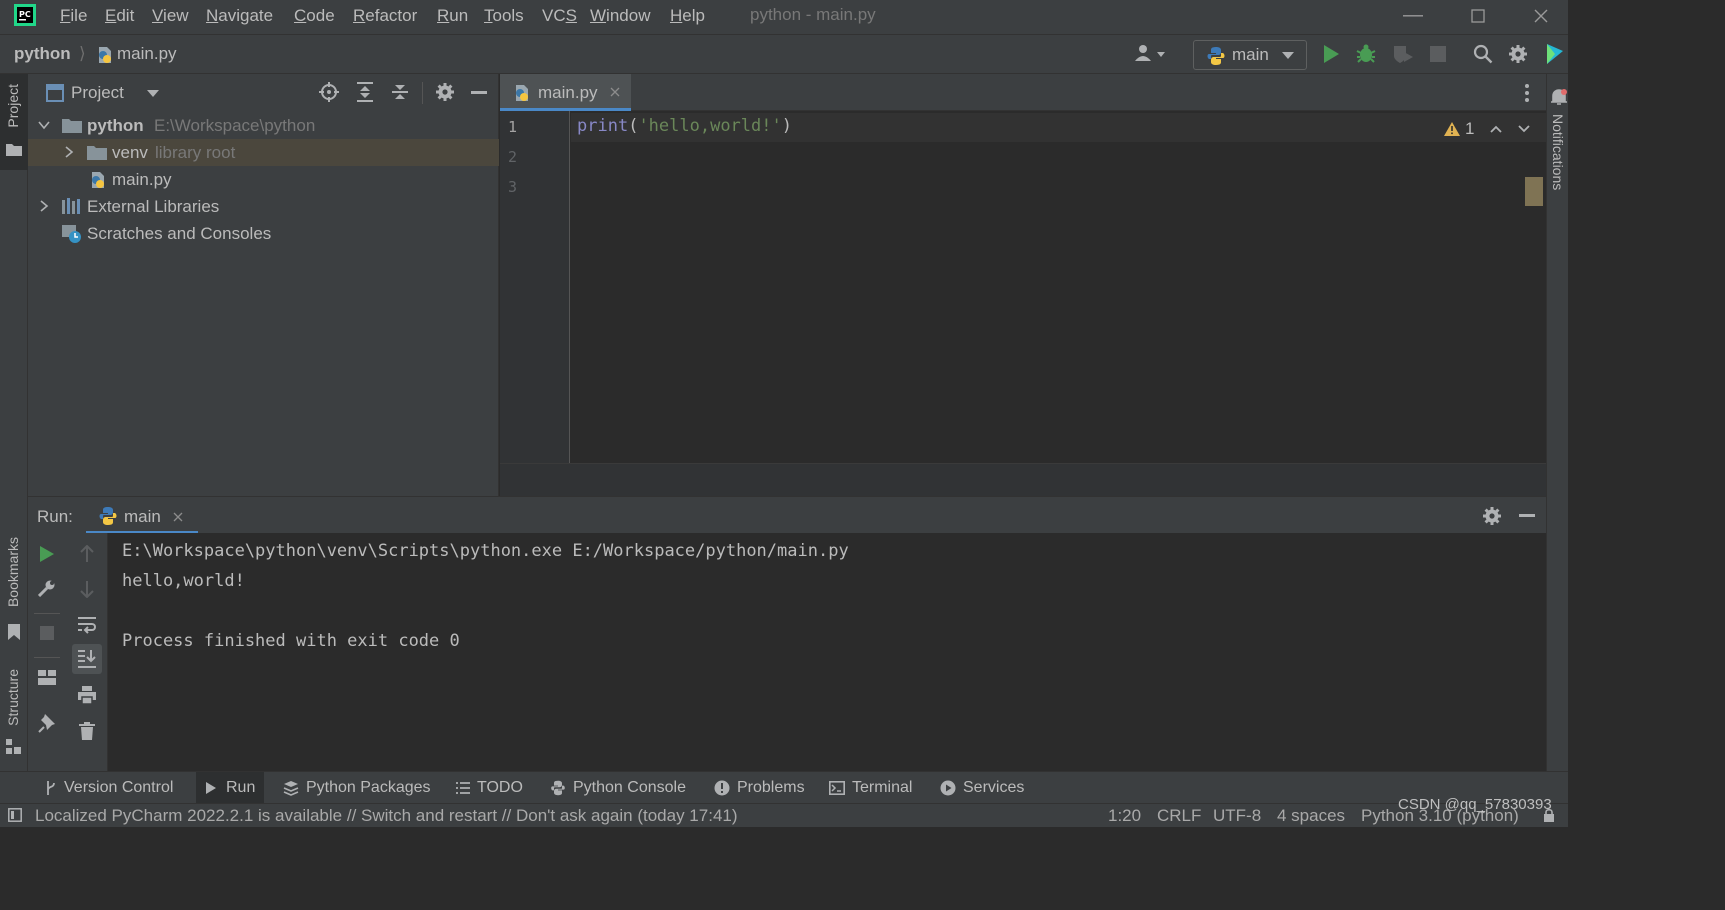 The height and width of the screenshot is (910, 1725). Describe the element at coordinates (1527, 93) in the screenshot. I see `more-vertical-icon` at that location.